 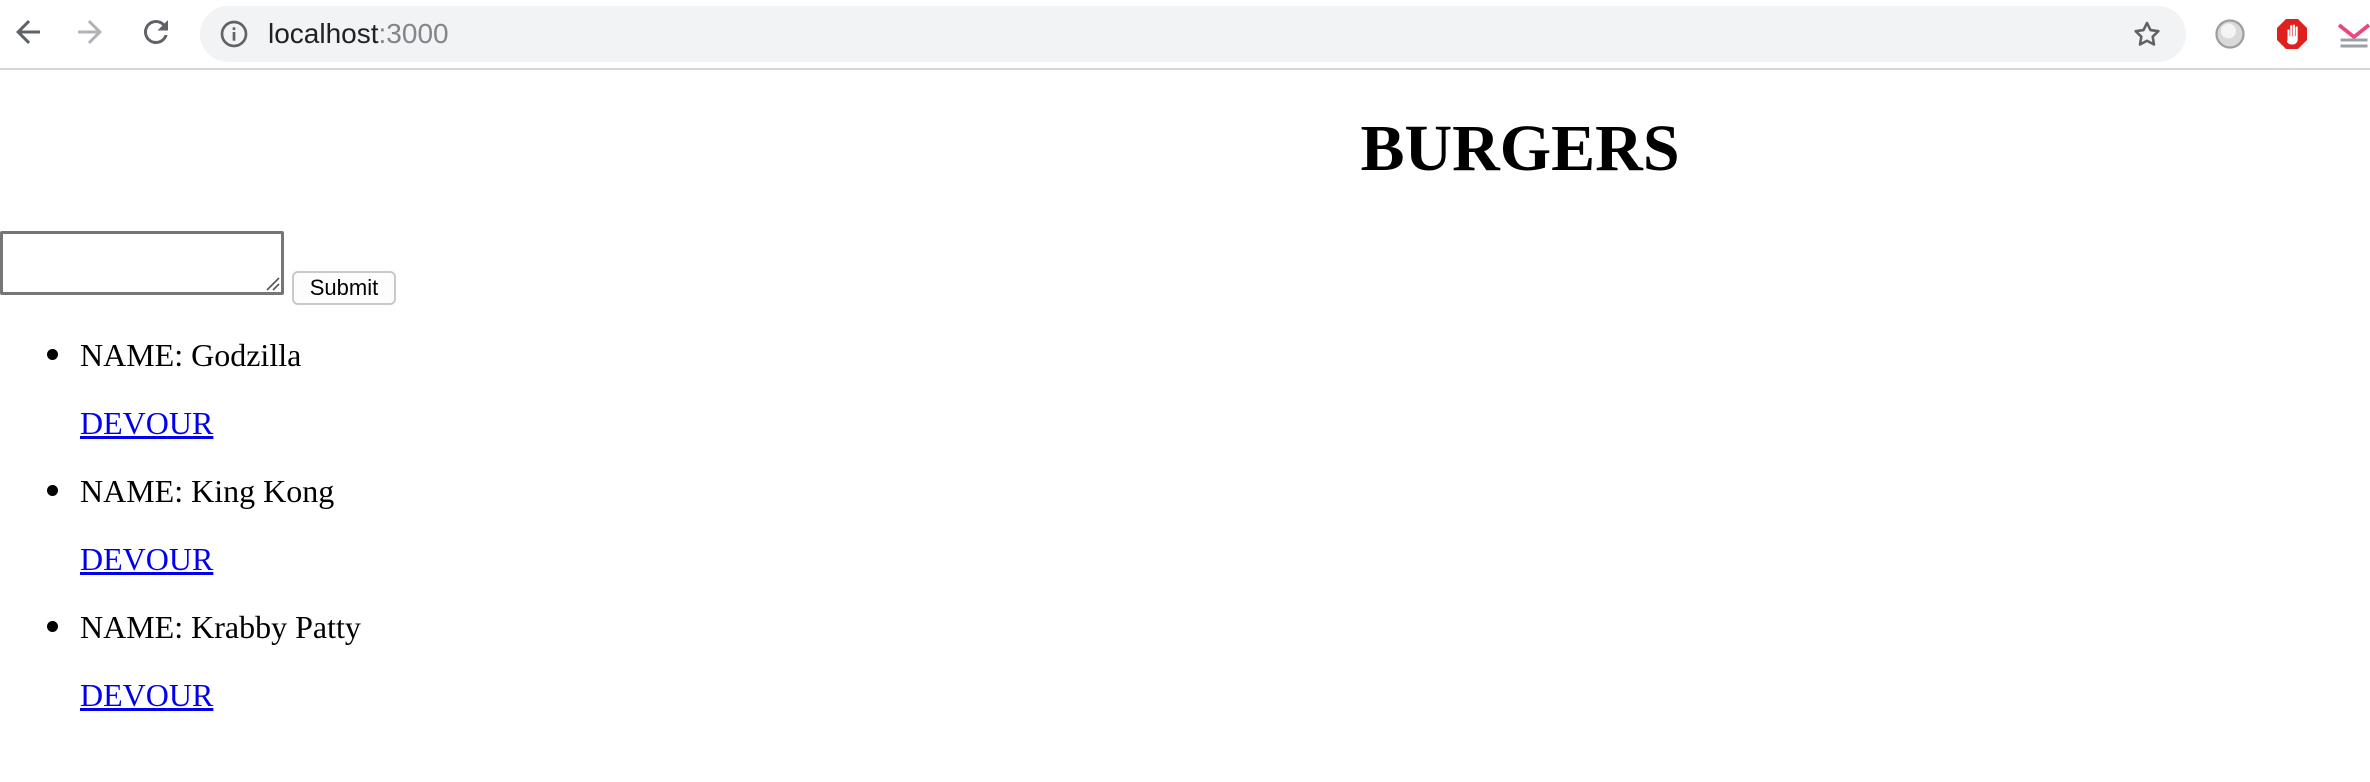 I want to click on reload-icon, so click(x=155, y=31).